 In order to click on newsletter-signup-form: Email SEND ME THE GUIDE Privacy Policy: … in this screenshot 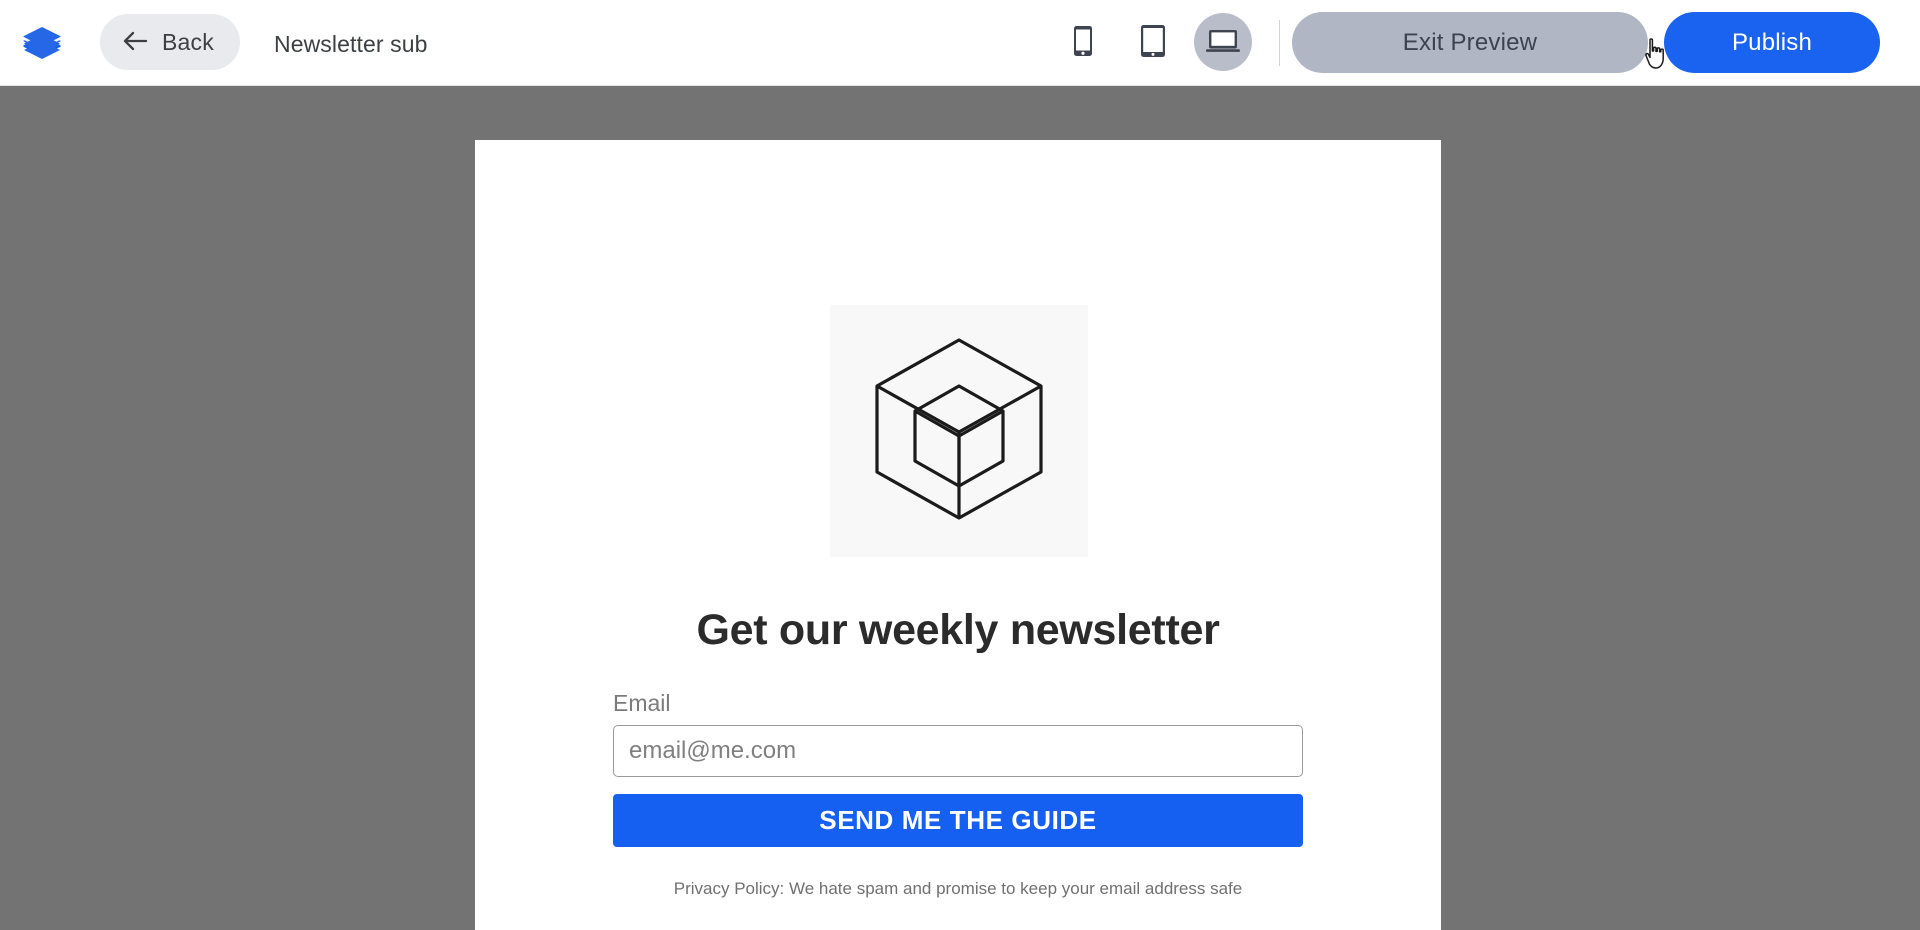, I will do `click(958, 794)`.